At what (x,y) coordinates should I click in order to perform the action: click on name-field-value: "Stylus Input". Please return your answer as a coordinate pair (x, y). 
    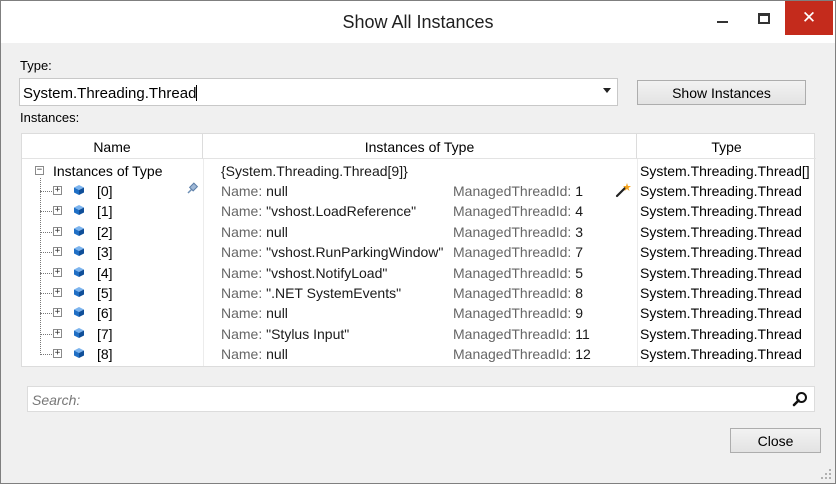
    Looking at the image, I should click on (308, 333).